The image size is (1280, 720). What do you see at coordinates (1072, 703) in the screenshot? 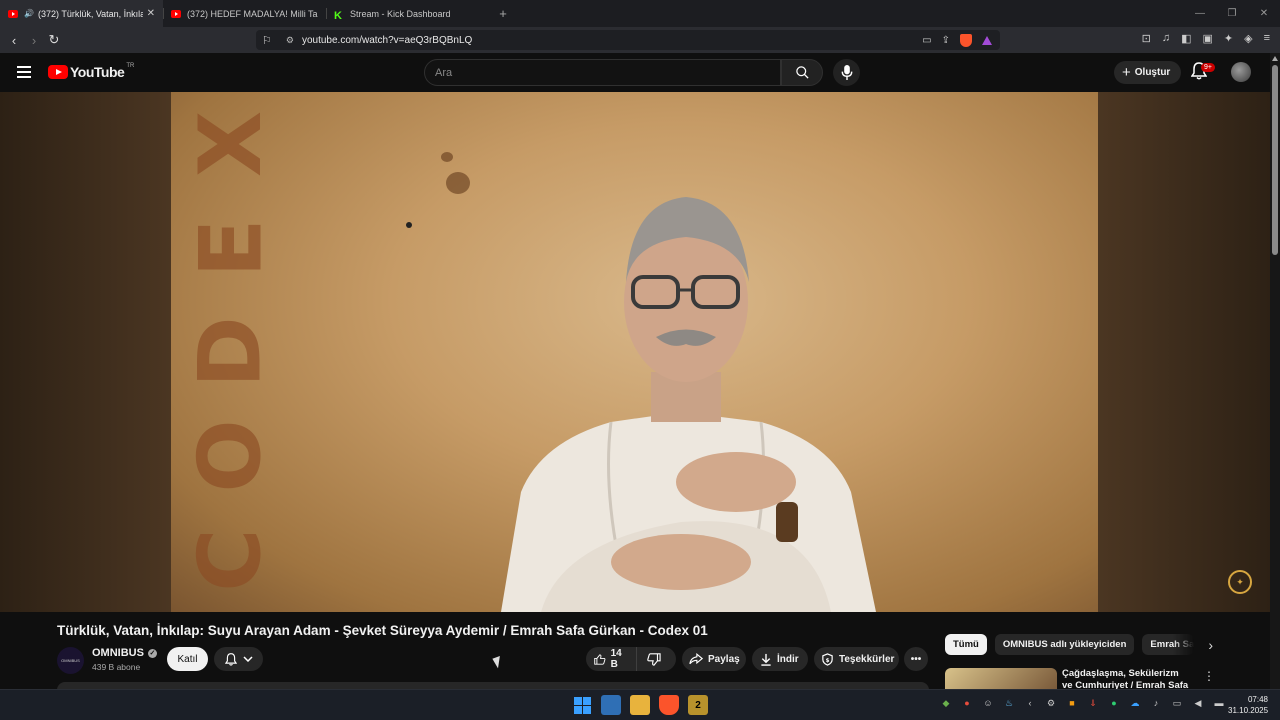
I see `tray-shield-icon: ■` at bounding box center [1072, 703].